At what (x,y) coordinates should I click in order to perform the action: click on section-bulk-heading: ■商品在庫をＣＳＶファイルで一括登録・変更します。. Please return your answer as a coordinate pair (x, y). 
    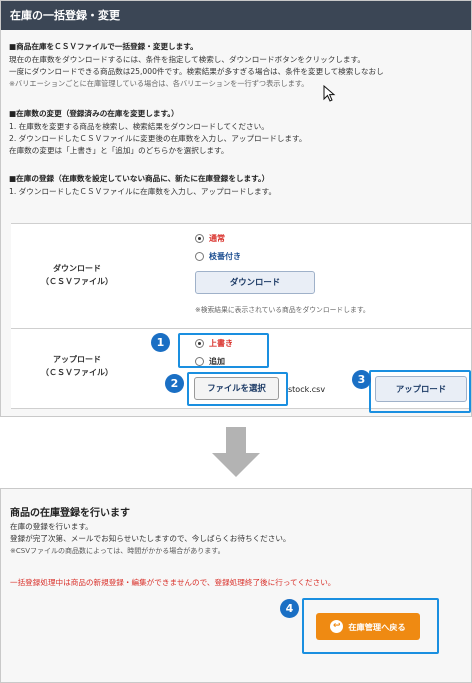
    Looking at the image, I should click on (103, 46).